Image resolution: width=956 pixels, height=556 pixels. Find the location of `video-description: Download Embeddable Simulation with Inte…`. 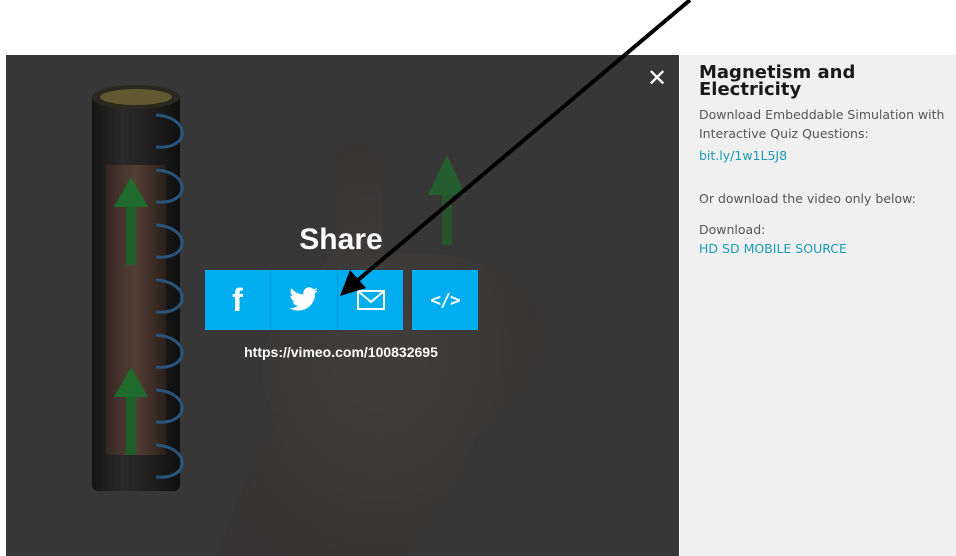

video-description: Download Embeddable Simulation with Inte… is located at coordinates (822, 124).